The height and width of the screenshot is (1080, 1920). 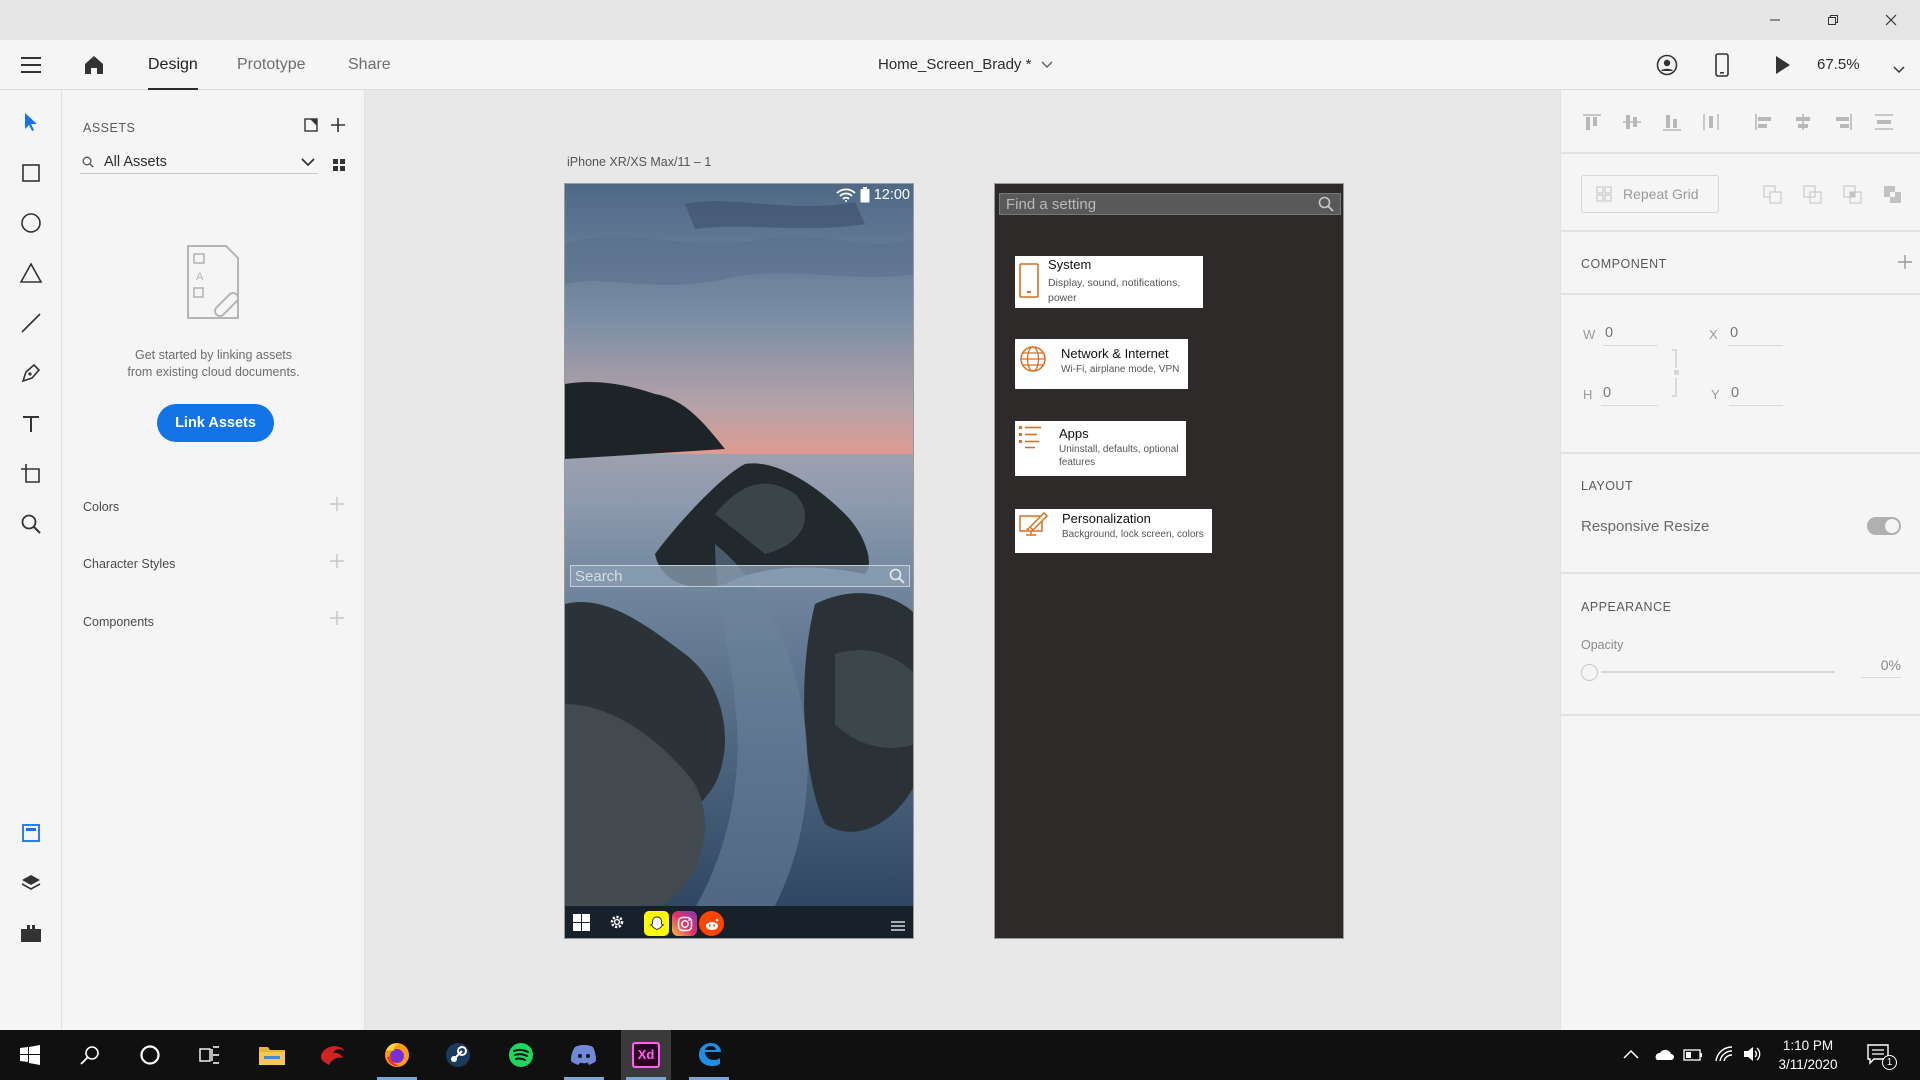 What do you see at coordinates (1783, 67) in the screenshot?
I see `play-preview-icon` at bounding box center [1783, 67].